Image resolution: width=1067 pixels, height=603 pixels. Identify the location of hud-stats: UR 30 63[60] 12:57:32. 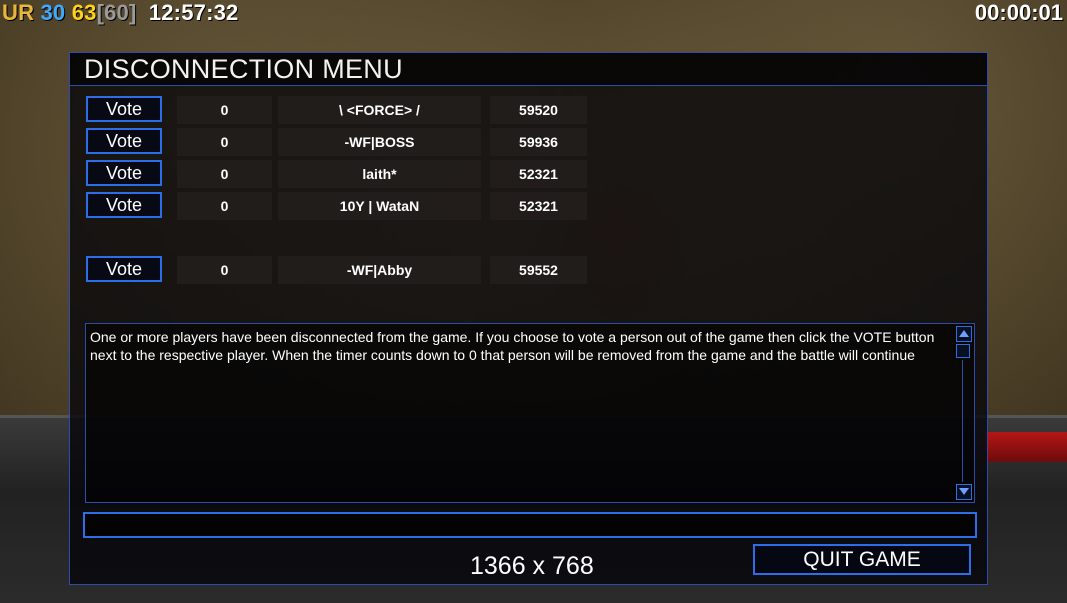
(120, 13).